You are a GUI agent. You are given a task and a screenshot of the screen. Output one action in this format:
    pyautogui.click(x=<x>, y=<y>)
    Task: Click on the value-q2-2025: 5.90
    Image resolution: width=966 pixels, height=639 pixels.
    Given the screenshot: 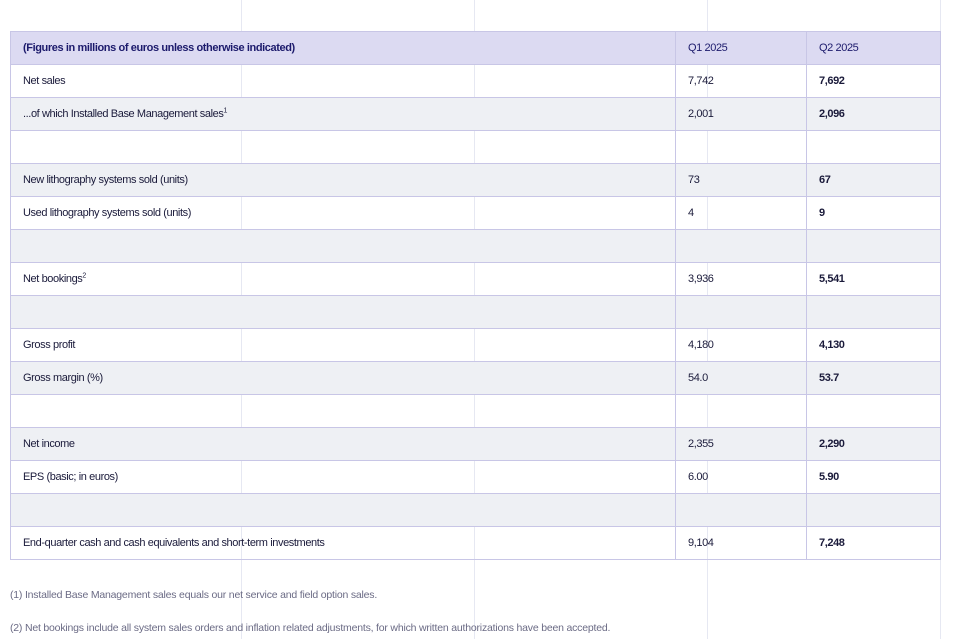 What is the action you would take?
    pyautogui.click(x=873, y=477)
    